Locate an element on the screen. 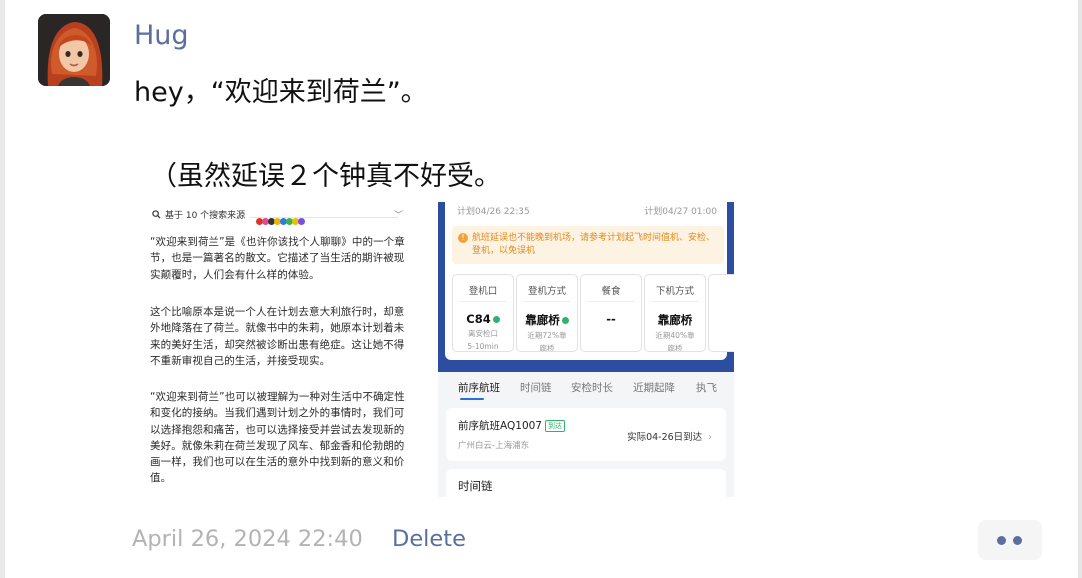 The height and width of the screenshot is (578, 1082). tile-meal: 餐食 -- is located at coordinates (611, 313).